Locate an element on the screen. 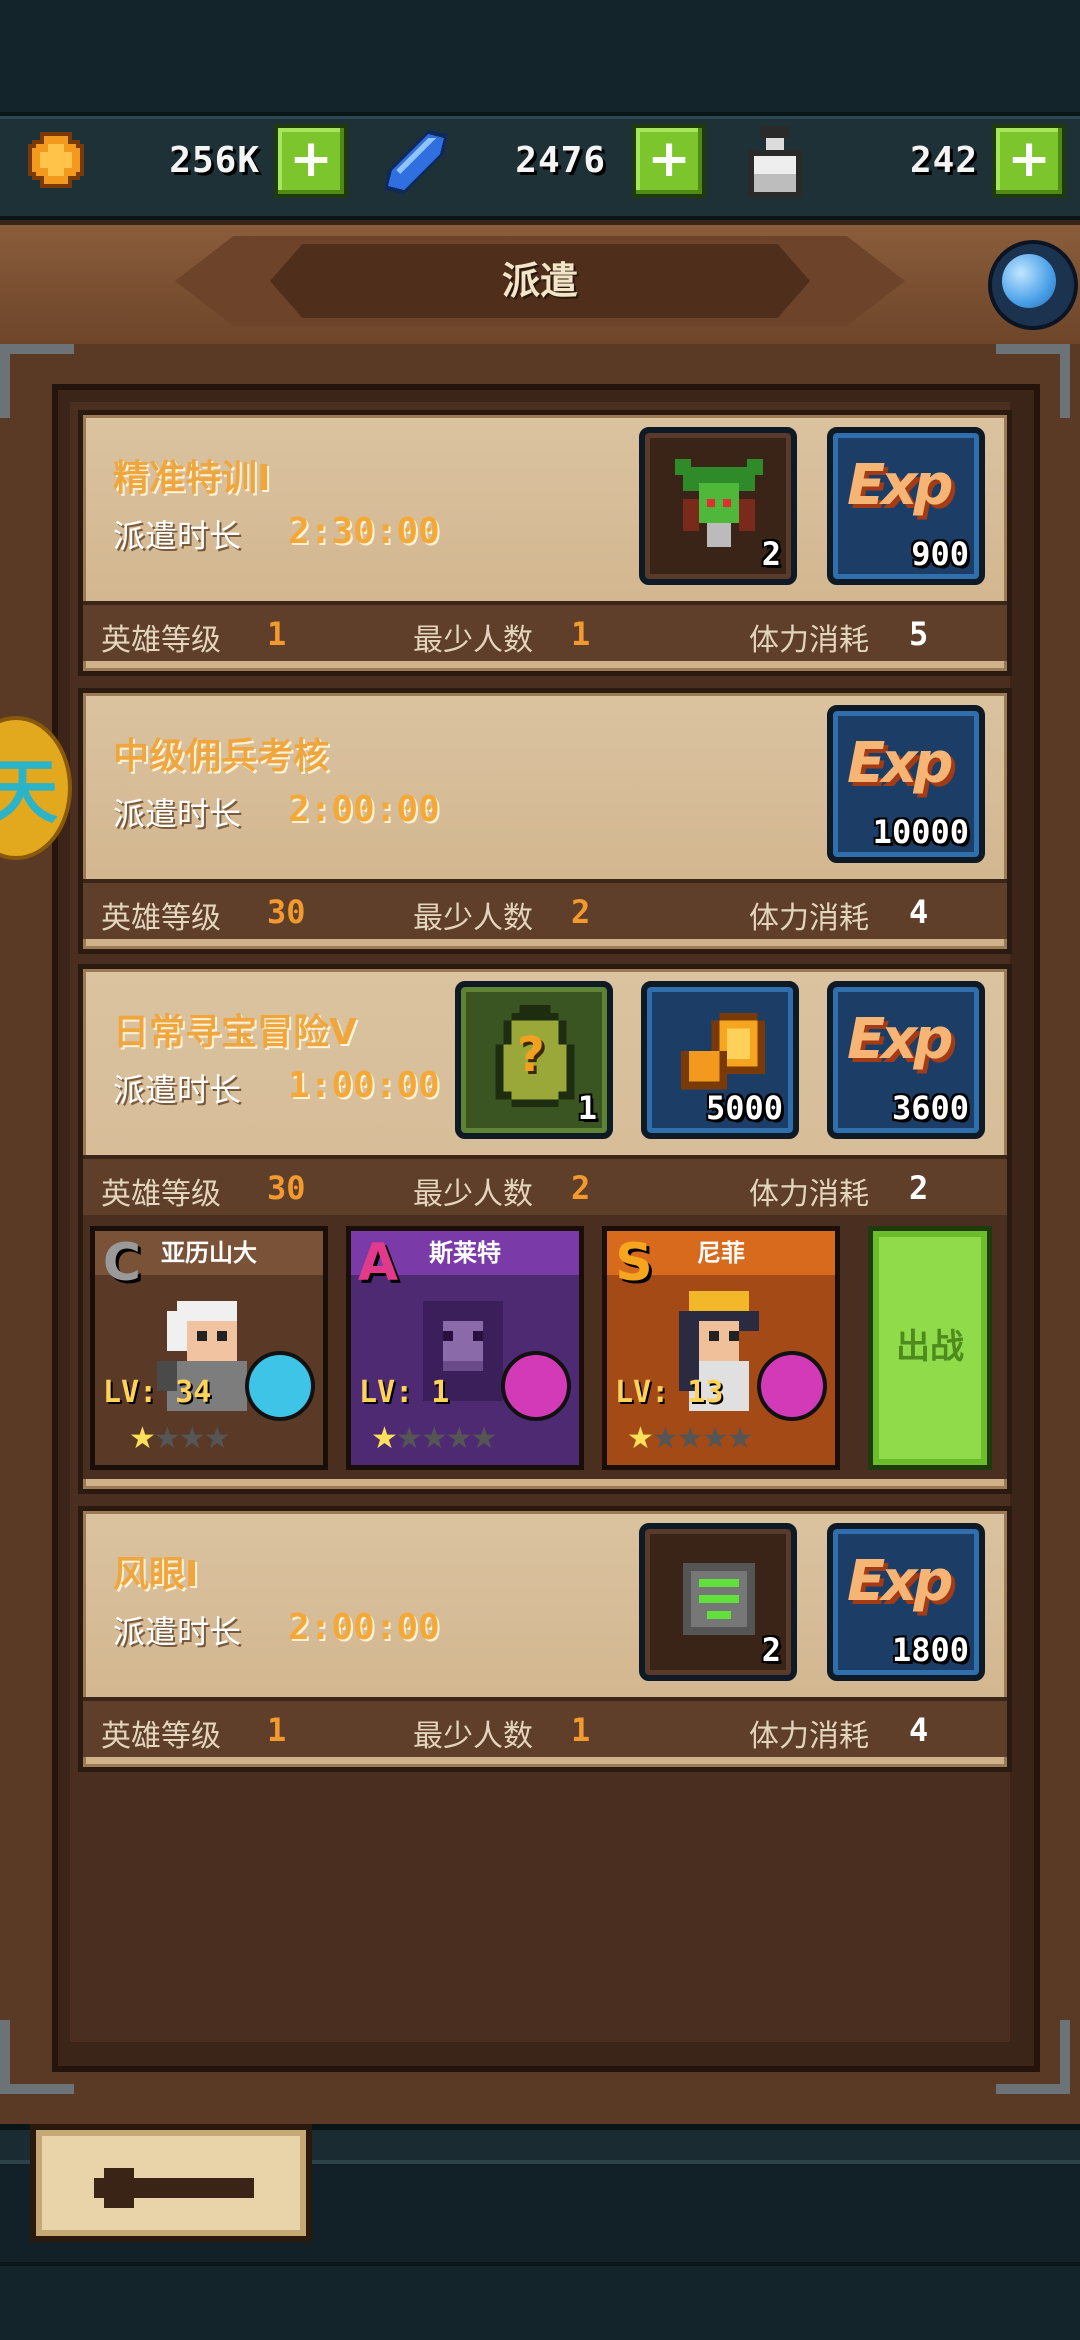  back-button is located at coordinates (171, 2183).